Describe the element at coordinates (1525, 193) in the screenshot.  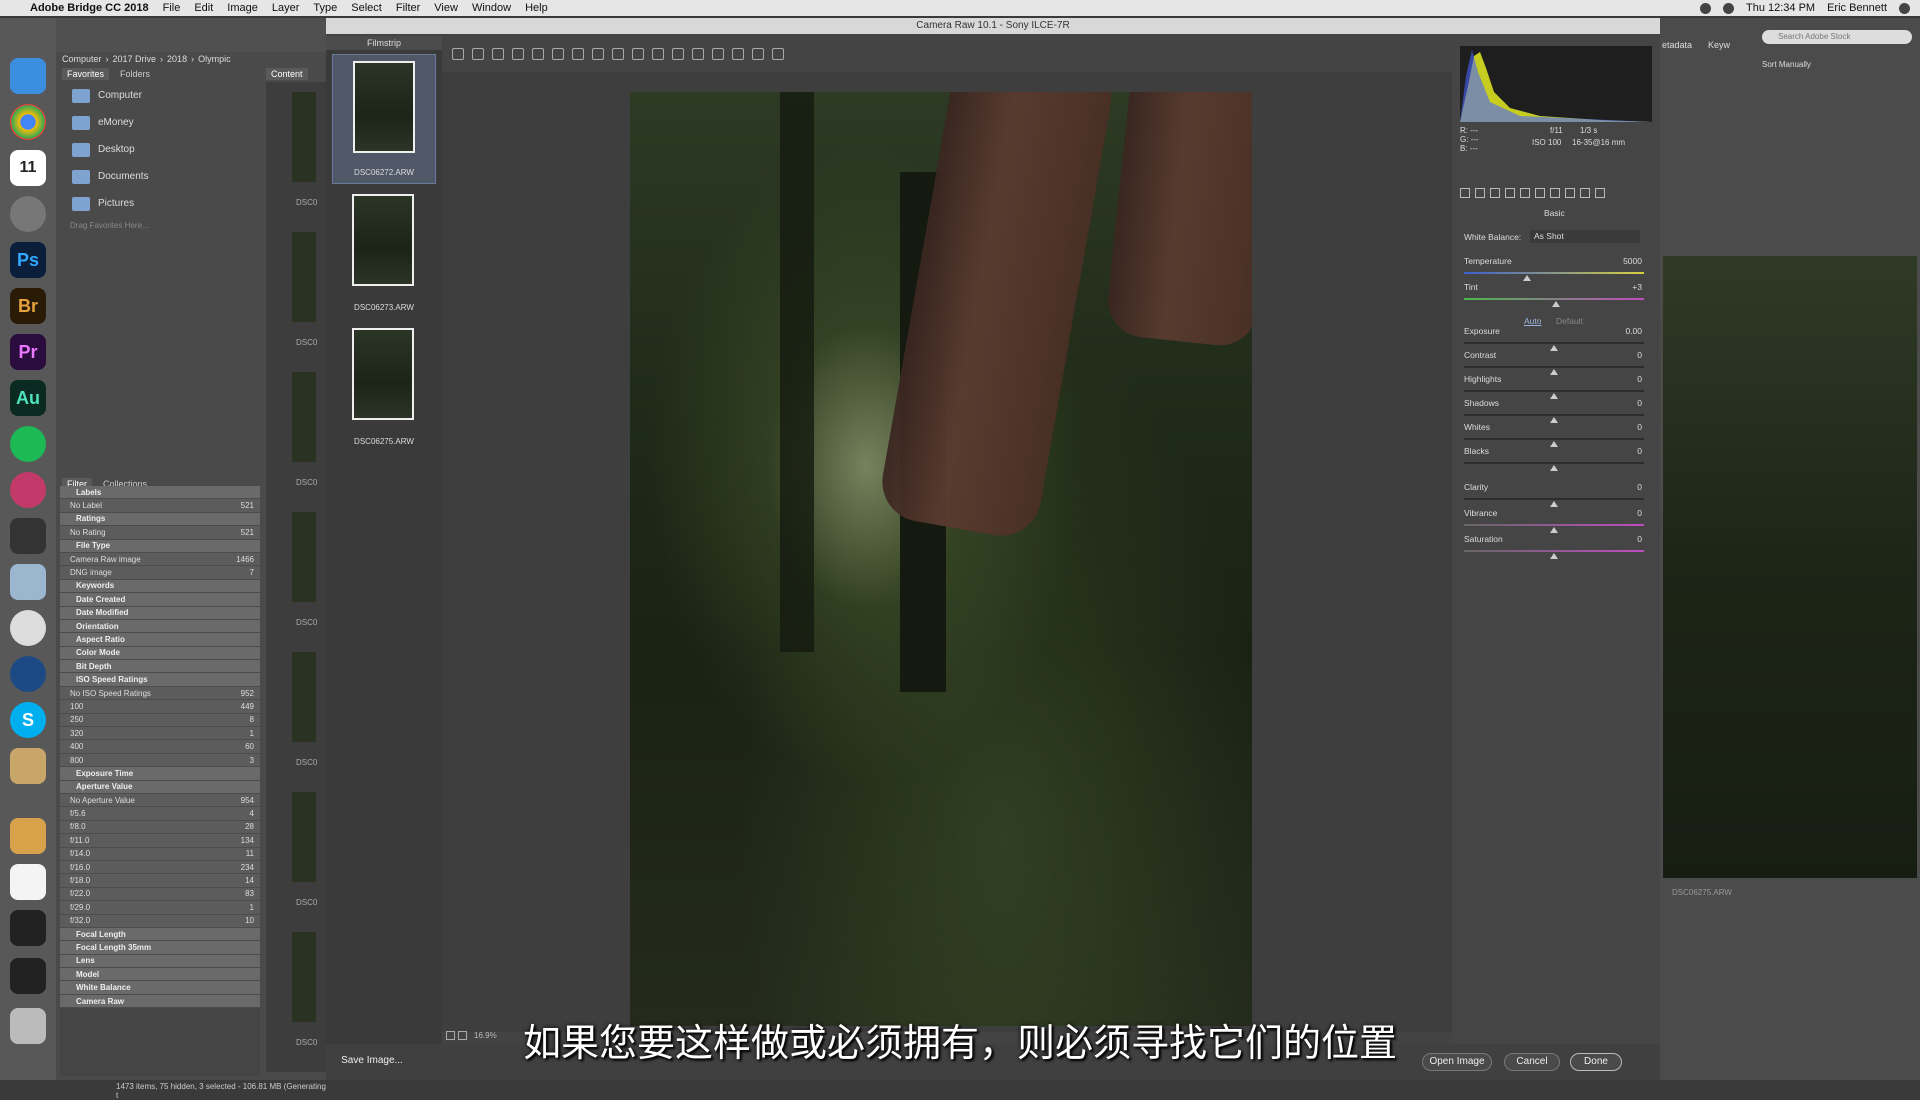
I see `split-toning-icon` at that location.